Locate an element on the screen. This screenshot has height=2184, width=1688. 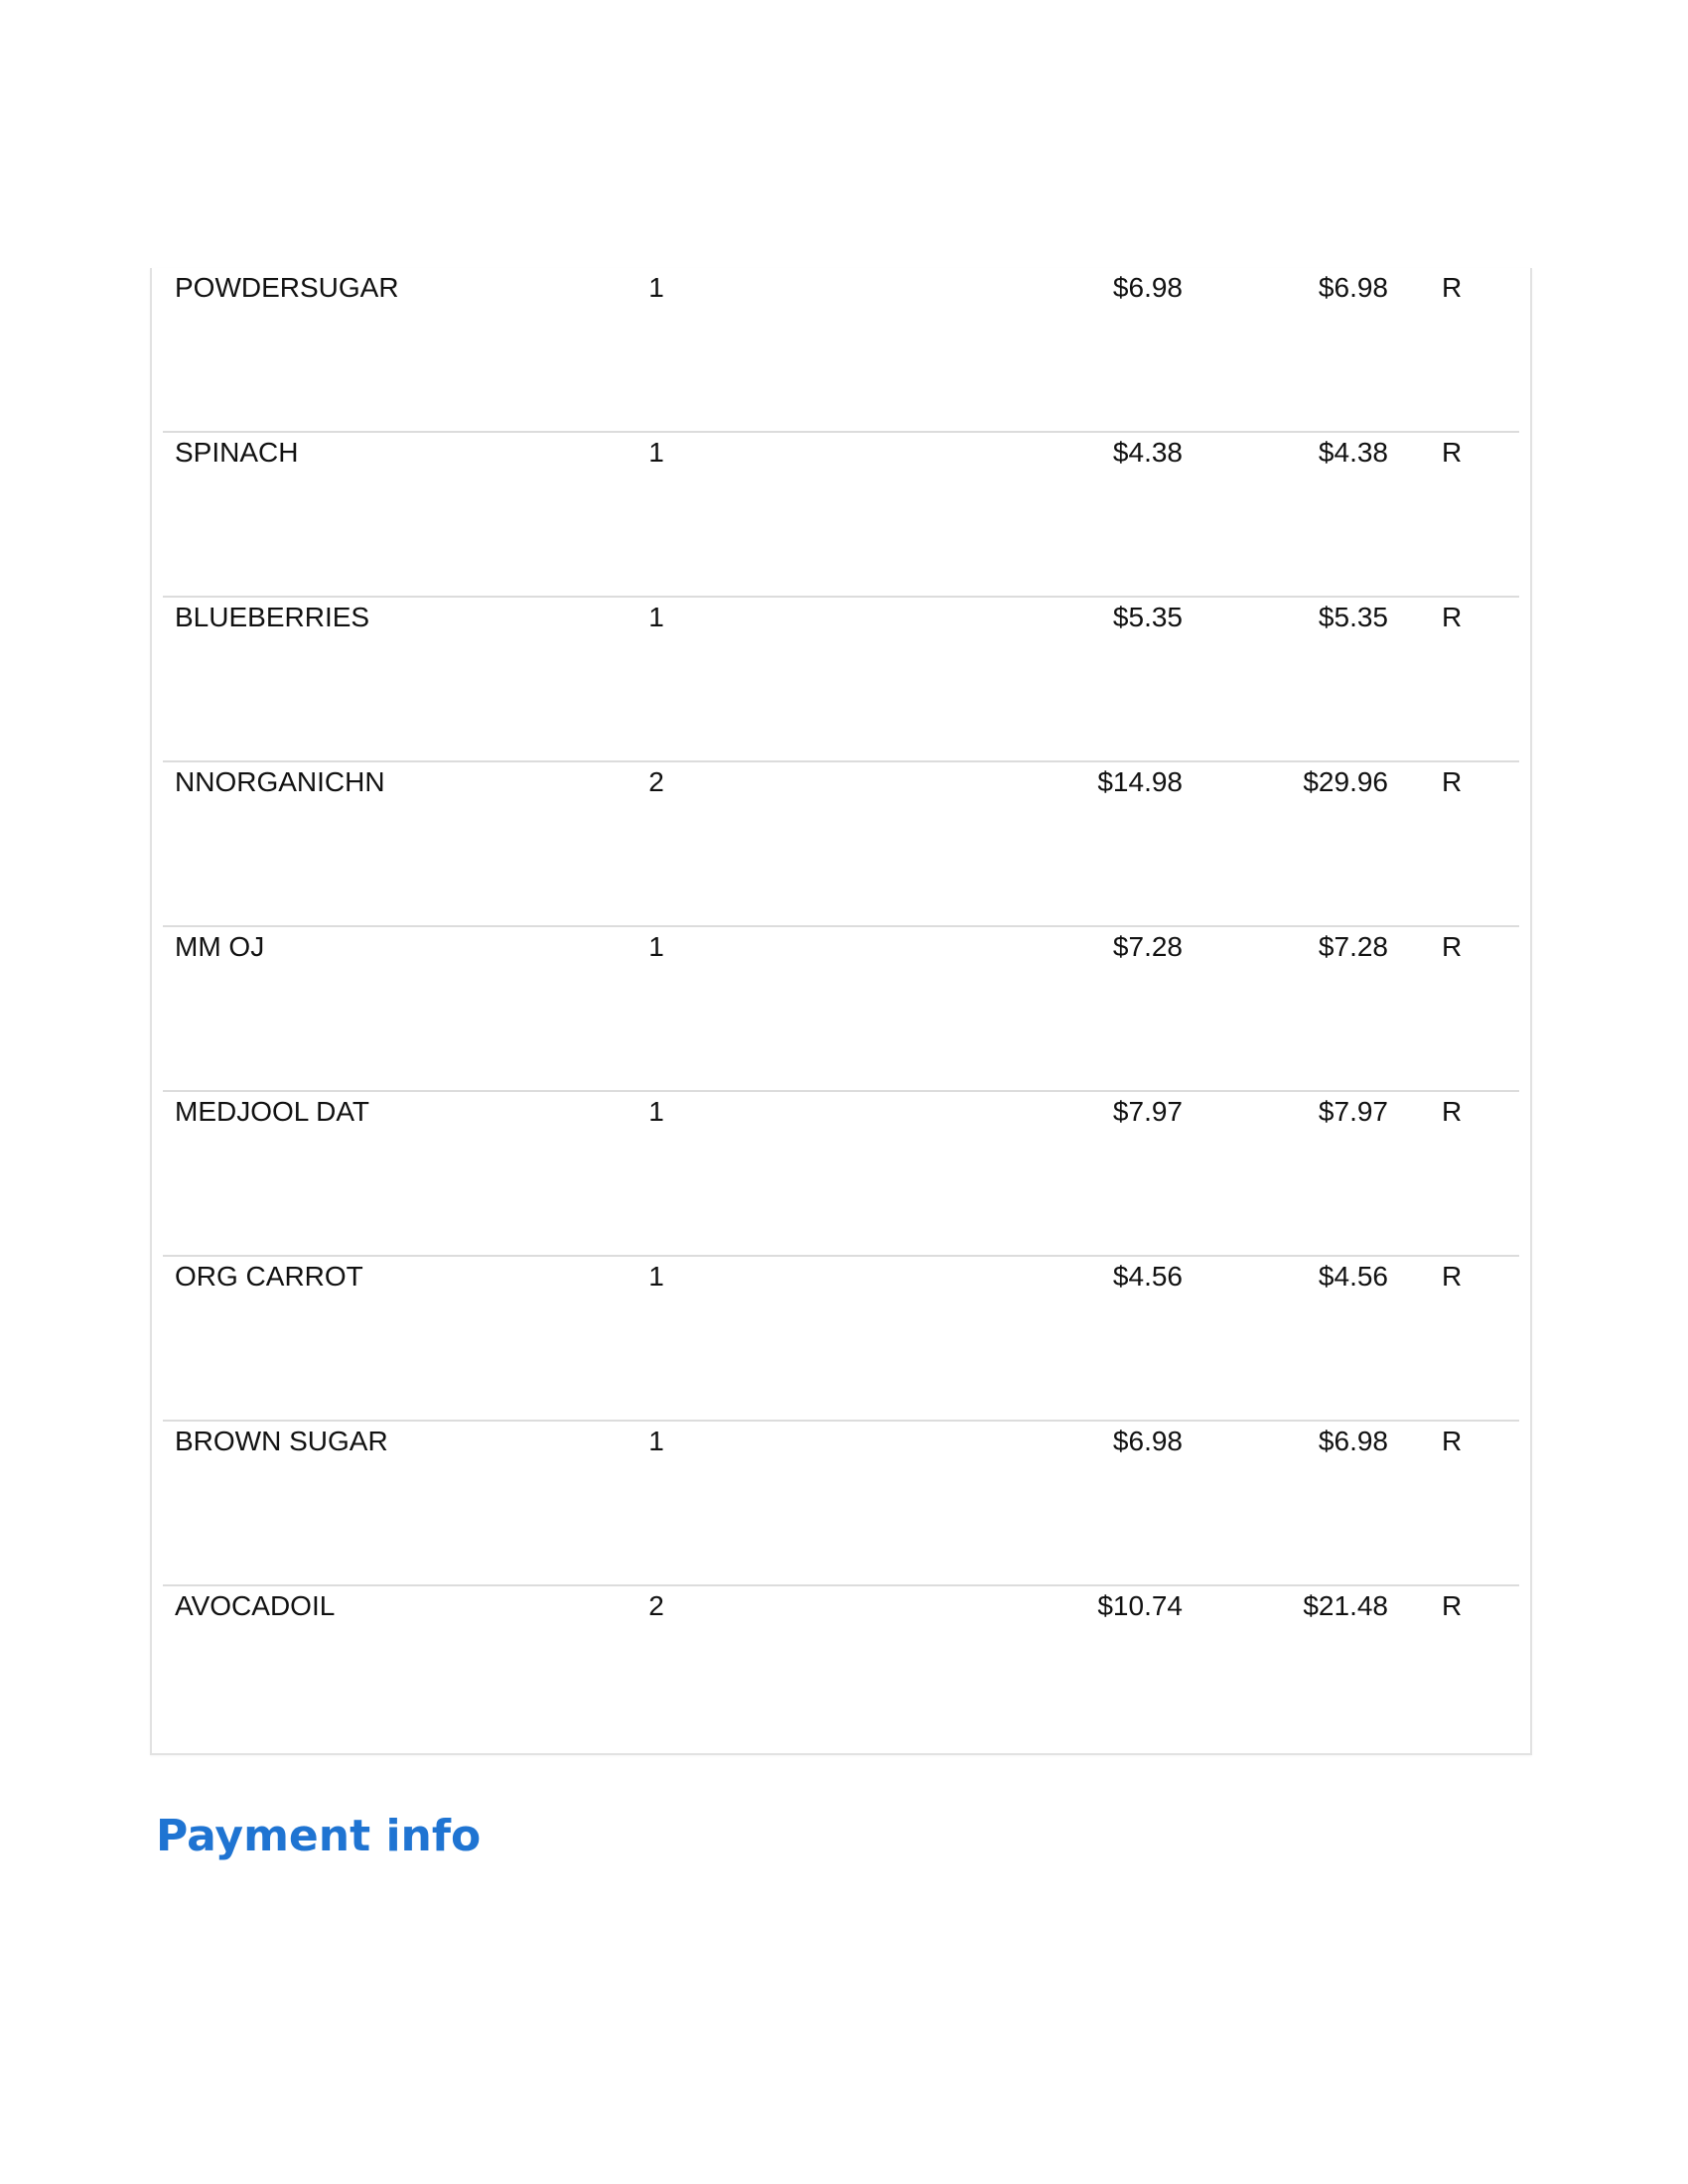
item-total: $7.28 is located at coordinates (1353, 946).